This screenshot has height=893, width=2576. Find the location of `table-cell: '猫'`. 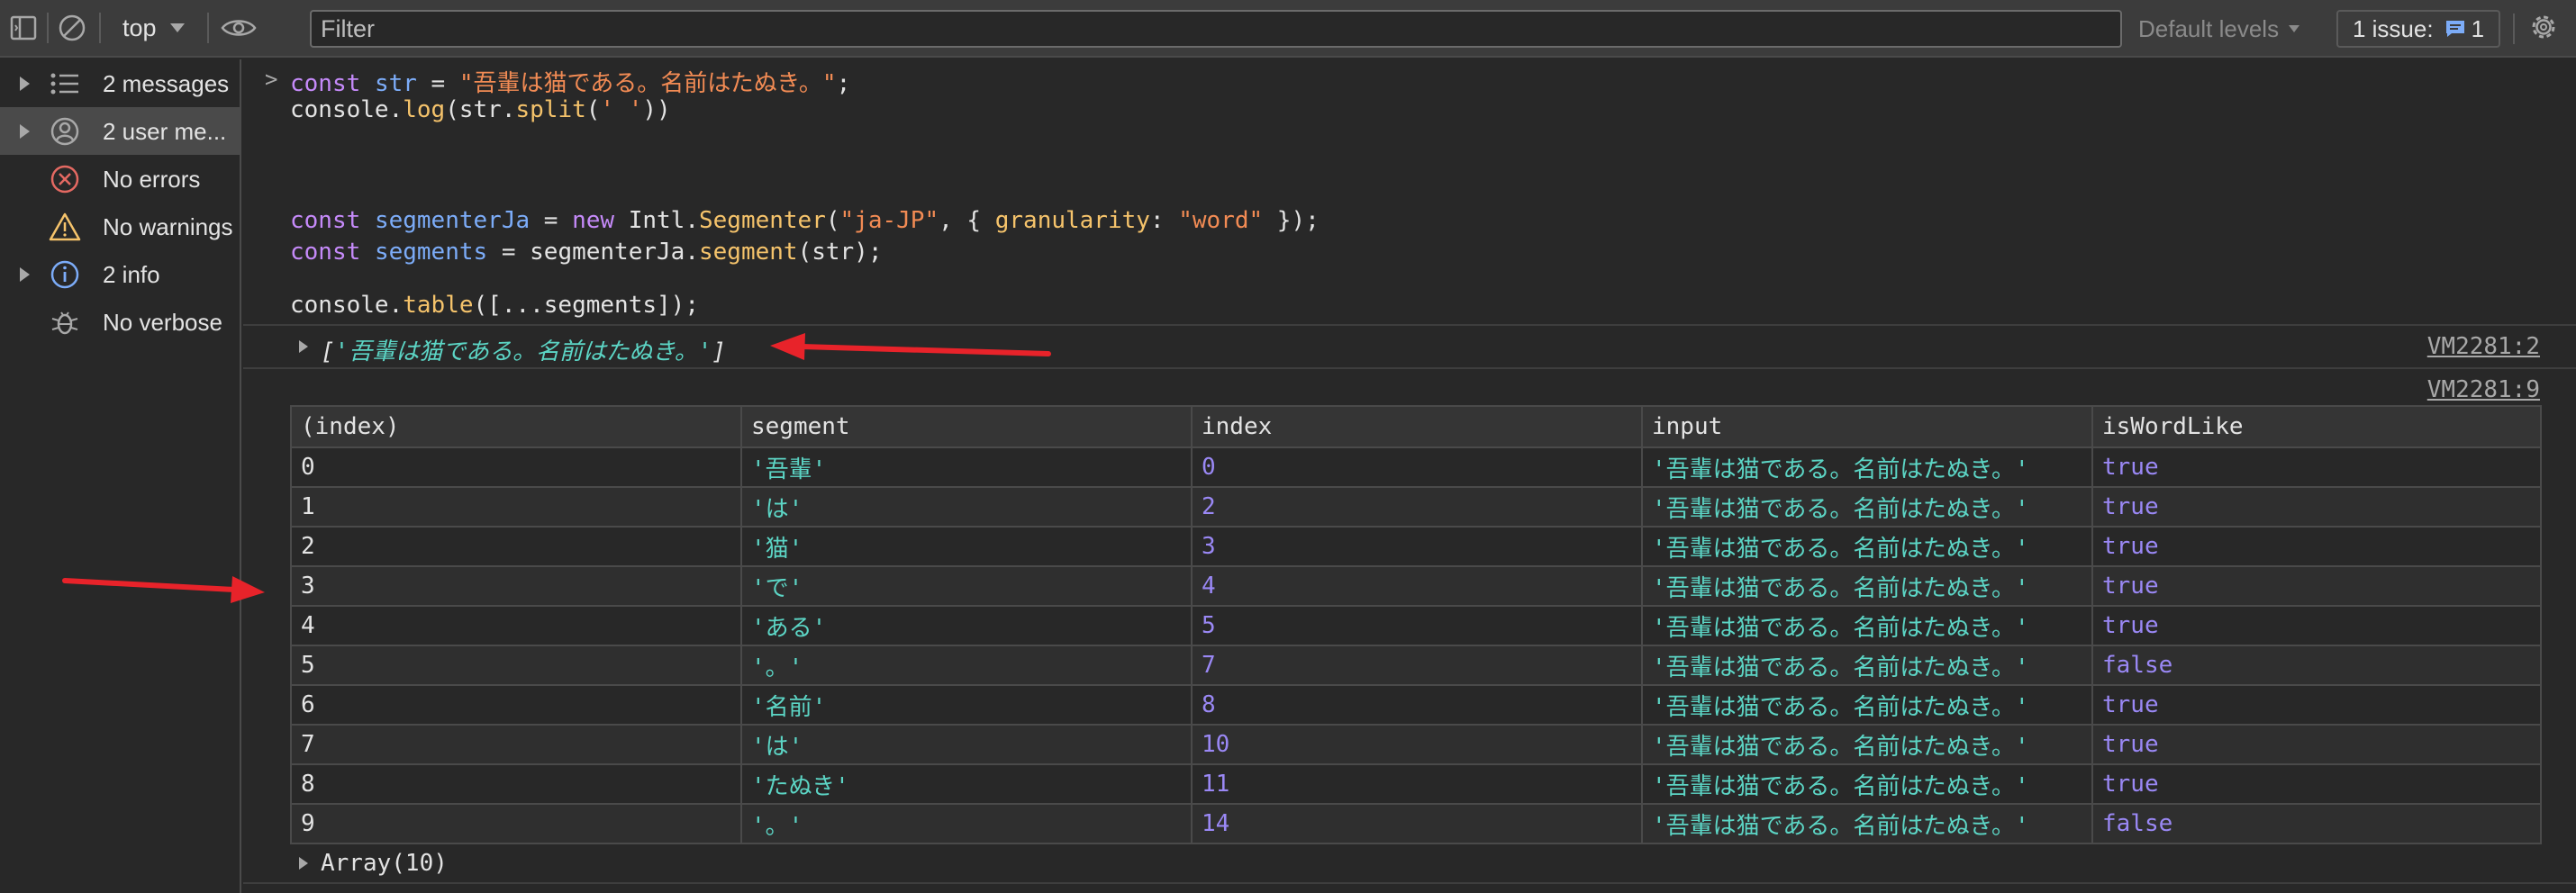

table-cell: '猫' is located at coordinates (966, 546).